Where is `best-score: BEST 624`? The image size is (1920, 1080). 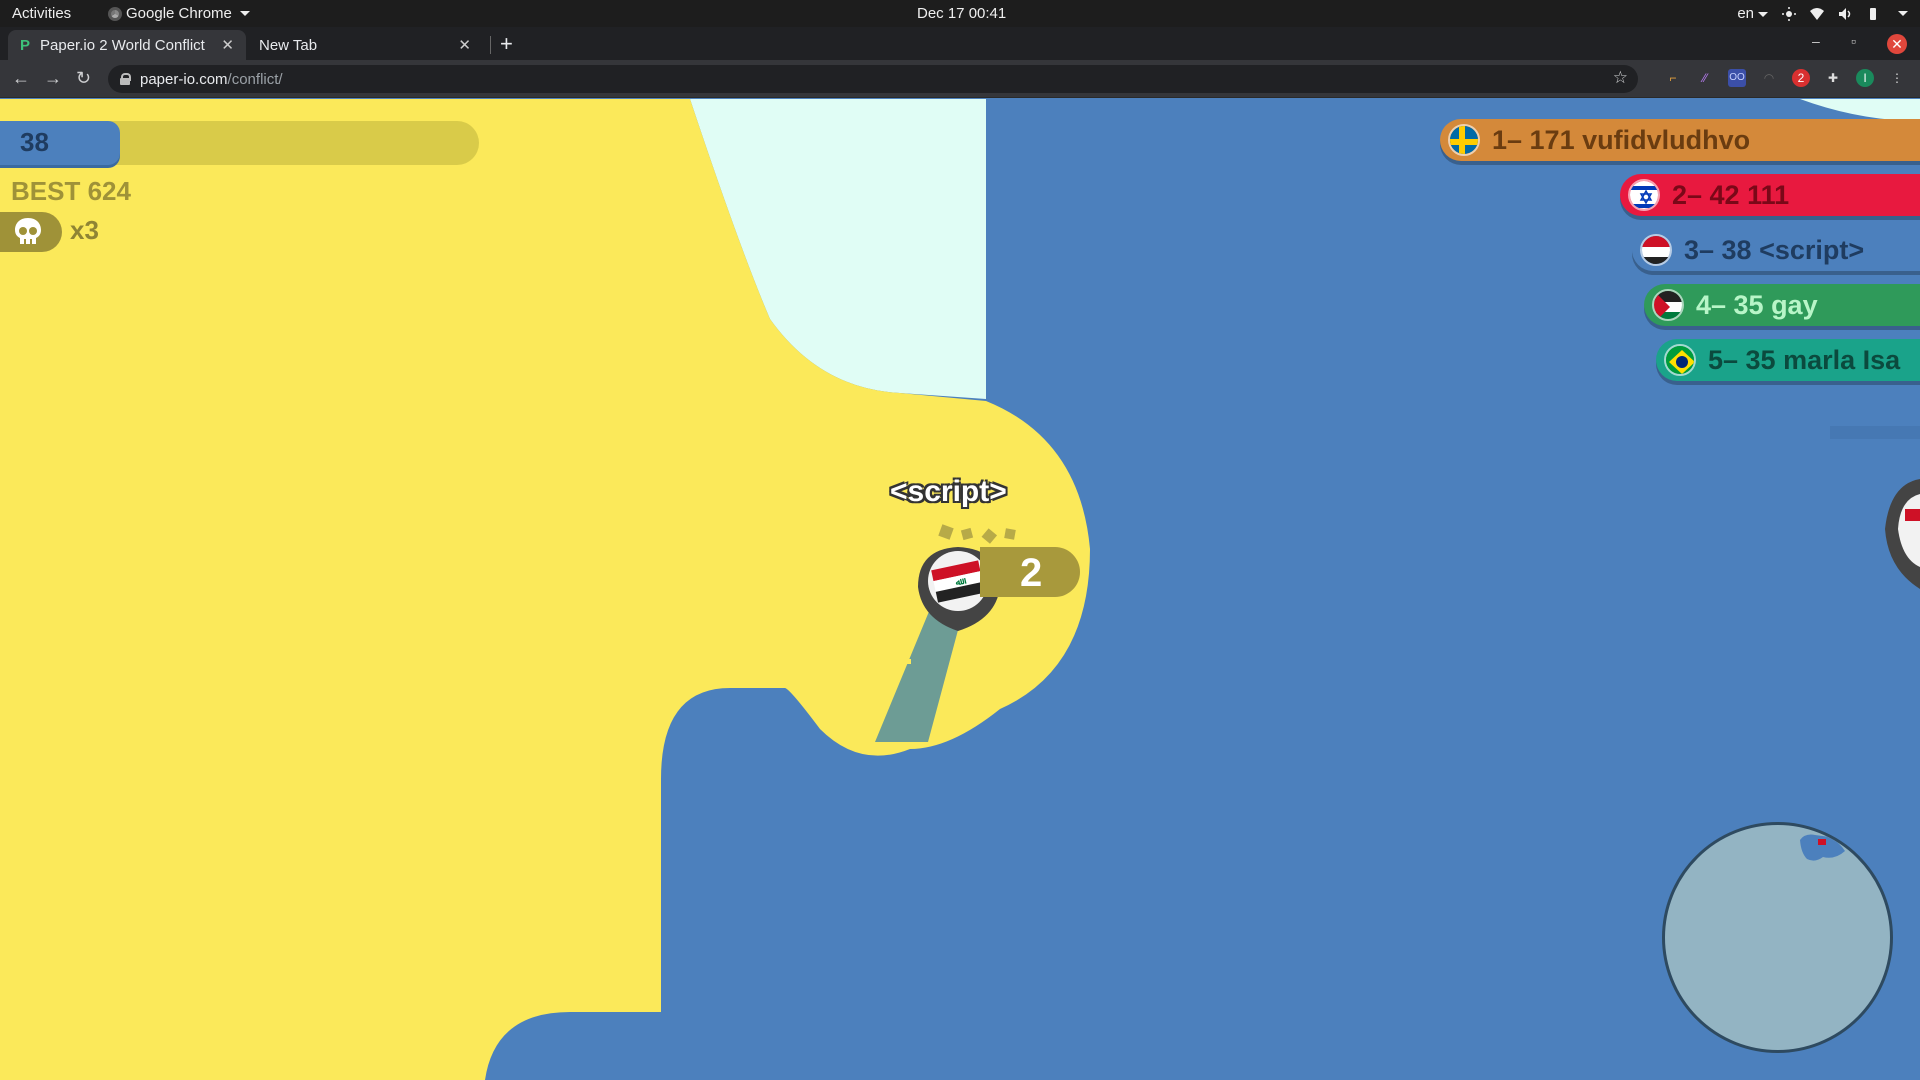 best-score: BEST 624 is located at coordinates (71, 191).